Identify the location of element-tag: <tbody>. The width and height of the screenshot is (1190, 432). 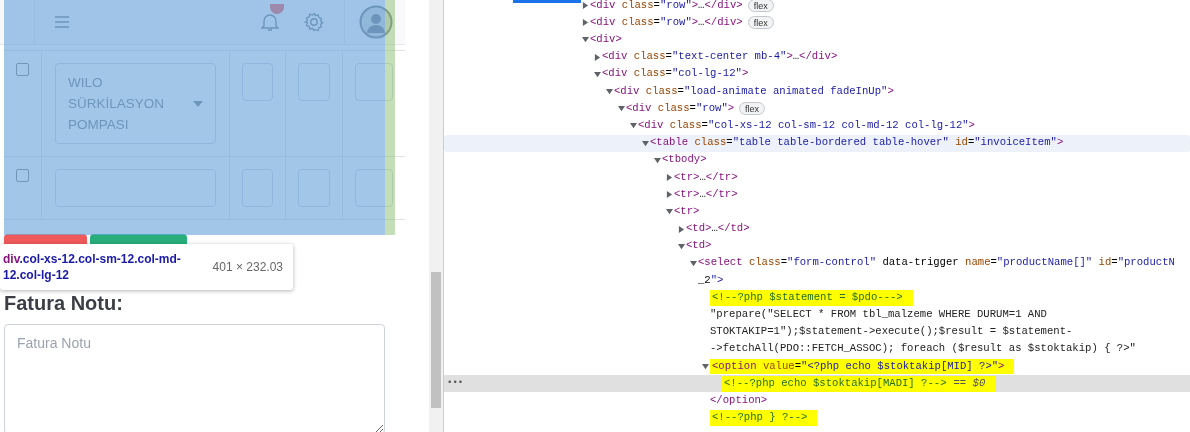
(684, 160).